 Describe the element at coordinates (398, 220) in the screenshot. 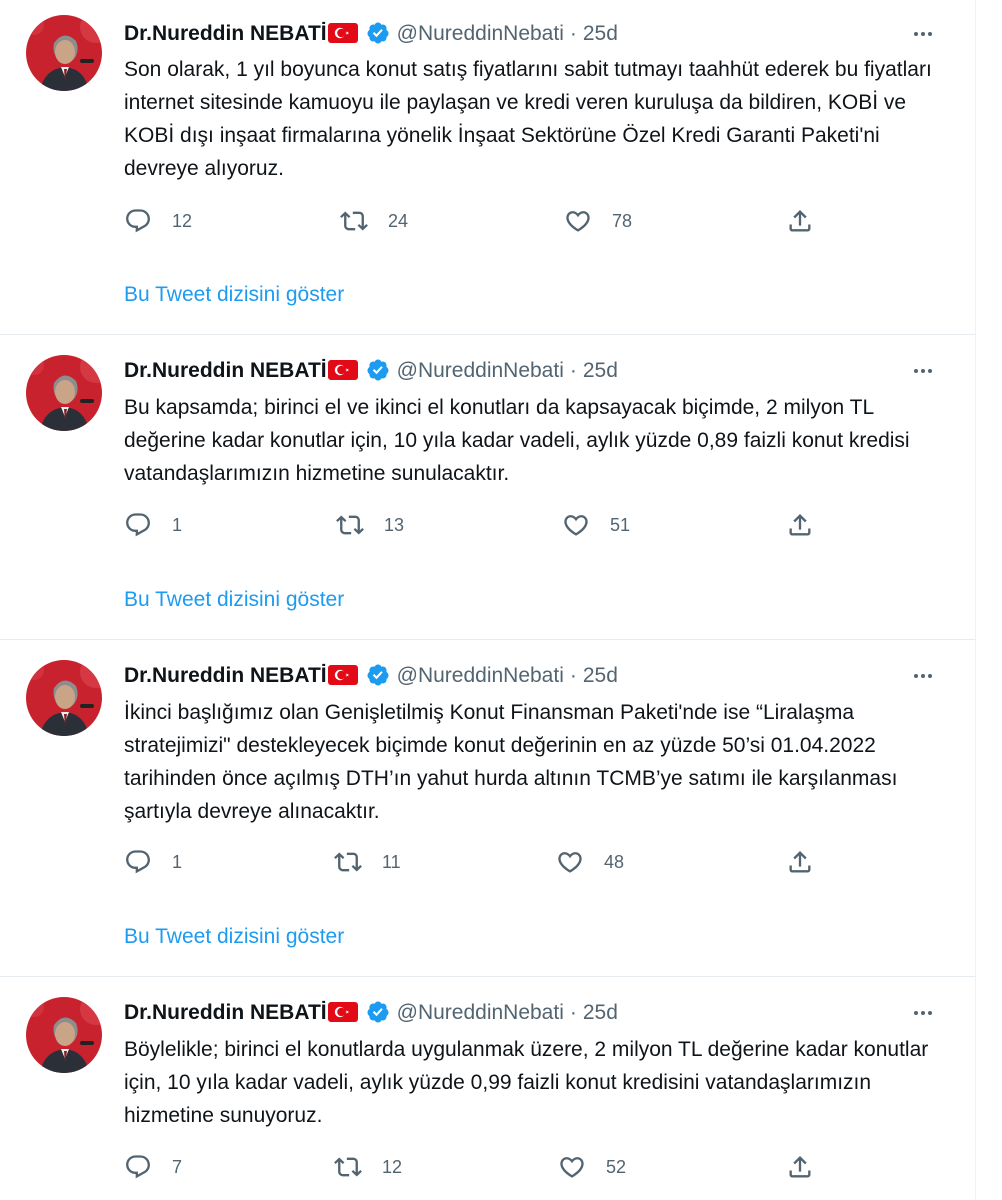

I see `retweet-count: 24` at that location.